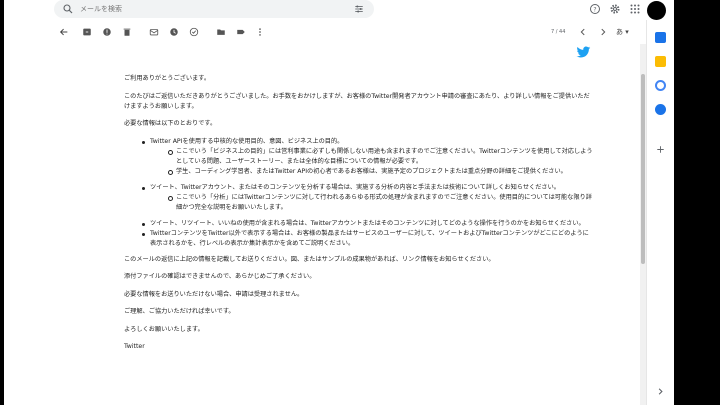 The height and width of the screenshot is (405, 720). I want to click on envelope-icon, so click(154, 32).